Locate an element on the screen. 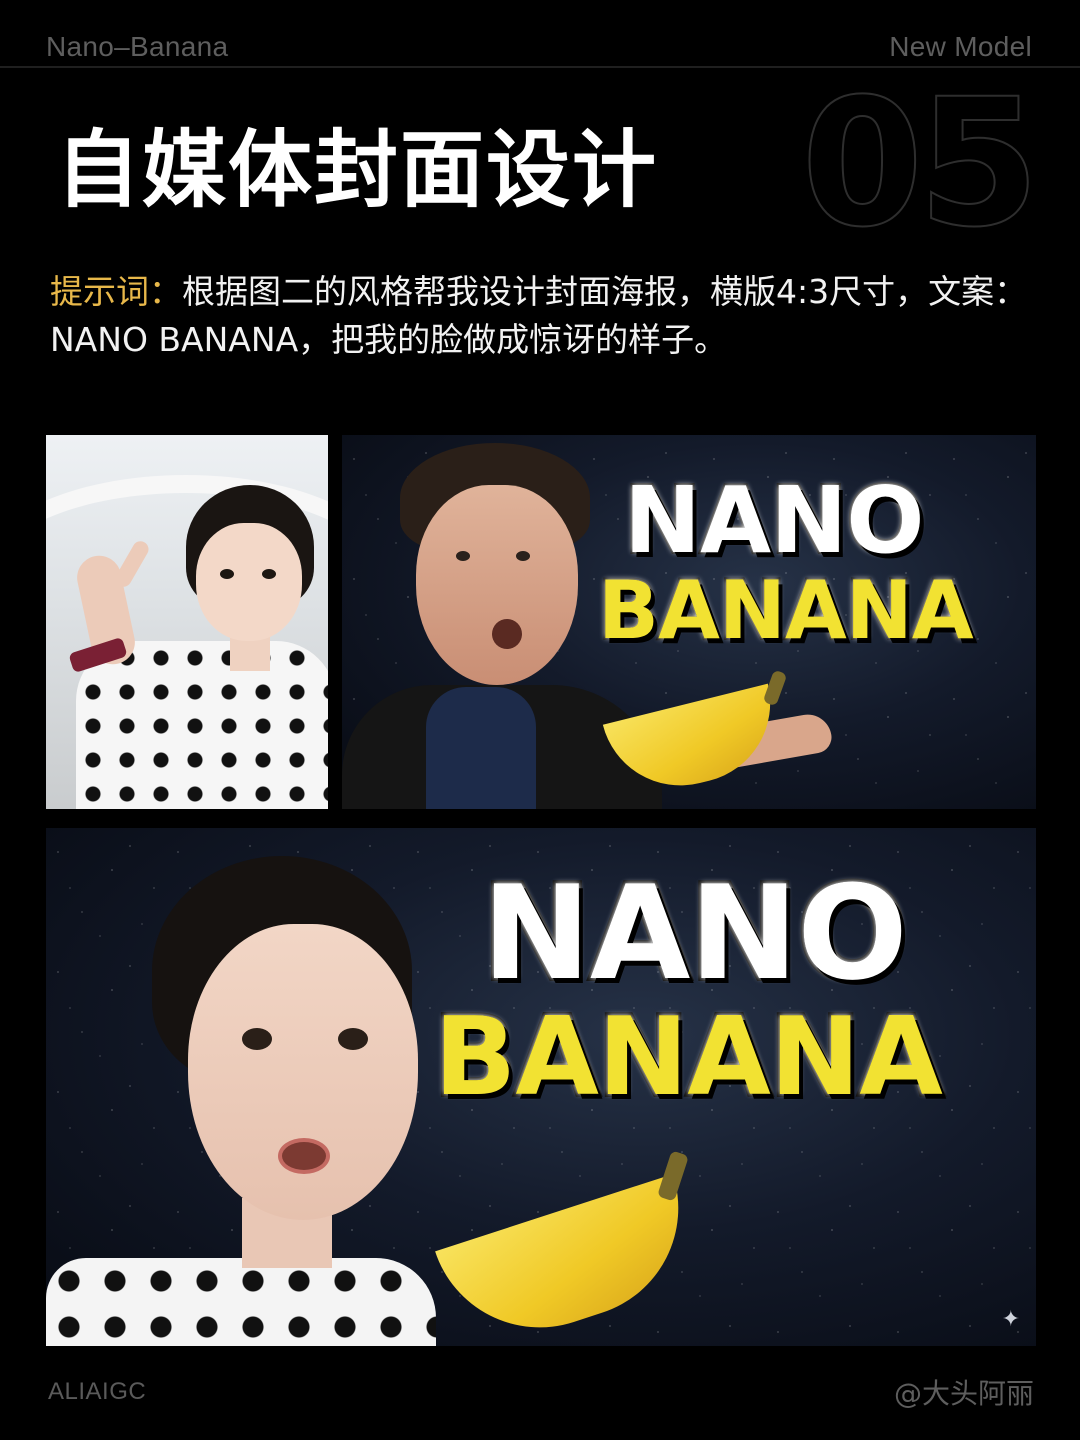  footer: ALIAIGC @大头阿丽 is located at coordinates (541, 1392).